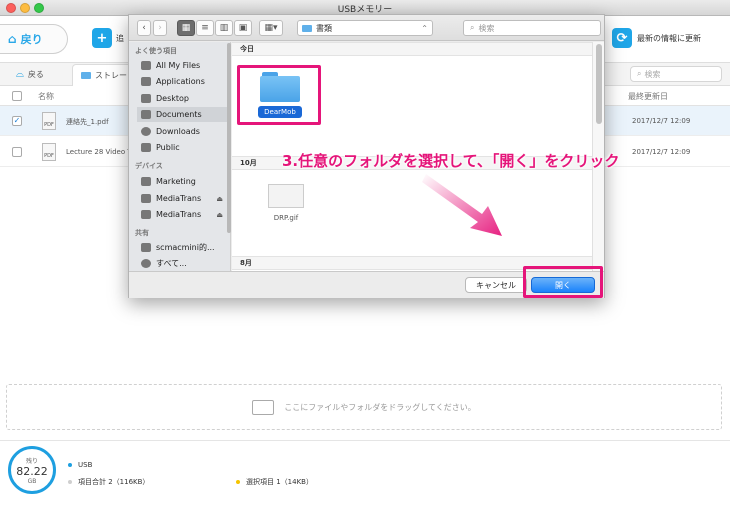 The width and height of the screenshot is (730, 510). Describe the element at coordinates (12, 39) in the screenshot. I see `home-icon: ⌂` at that location.